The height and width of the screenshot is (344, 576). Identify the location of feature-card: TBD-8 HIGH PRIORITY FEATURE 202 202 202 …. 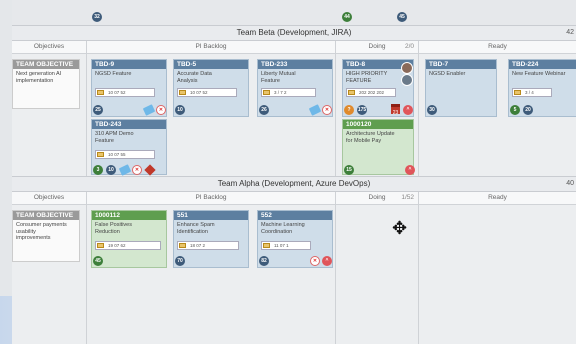
(378, 88).